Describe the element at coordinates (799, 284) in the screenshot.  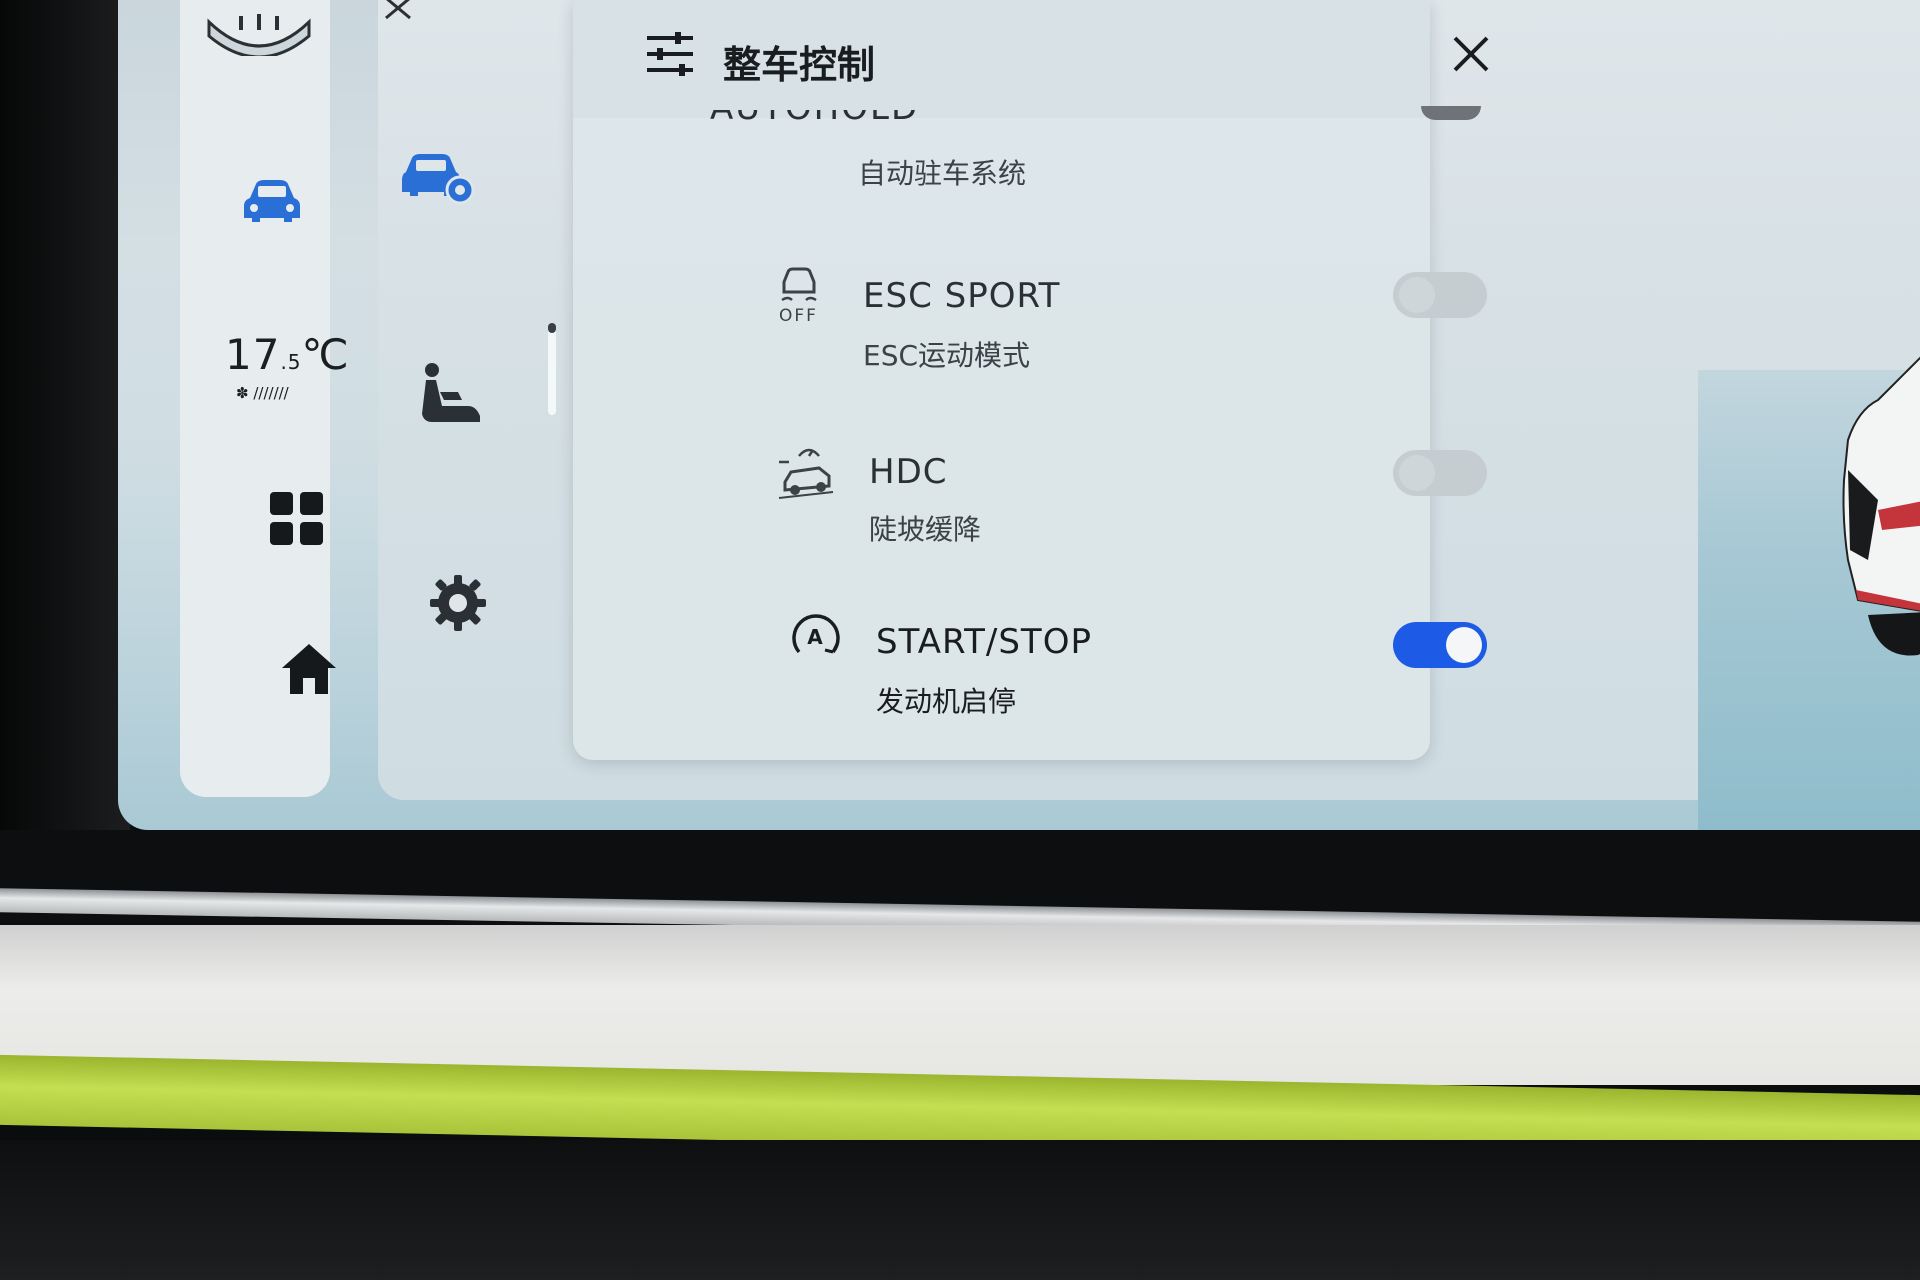
I see `esc-off-icon` at that location.